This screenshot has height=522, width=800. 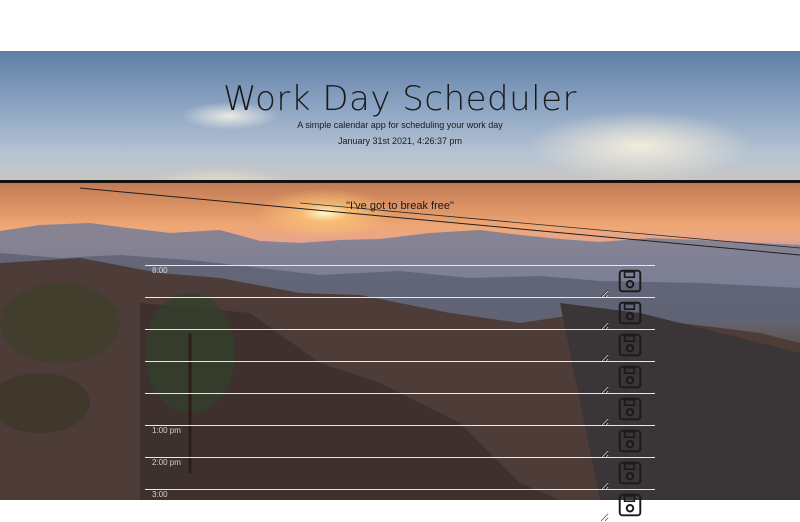 I want to click on time-block-row: 3:00, so click(x=400, y=505).